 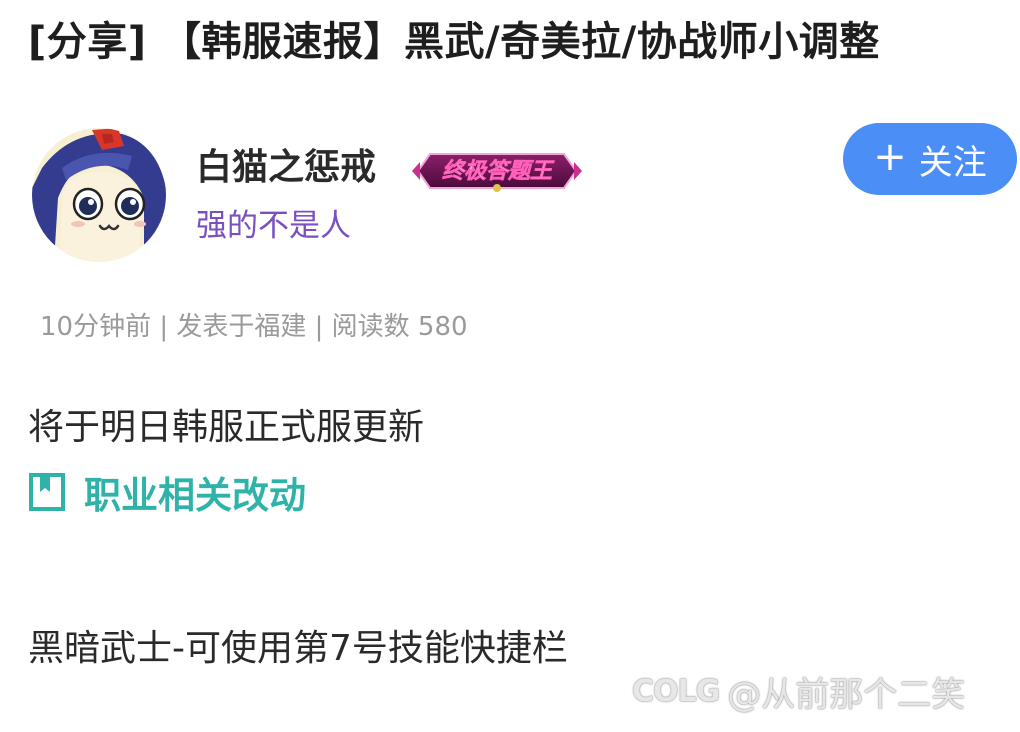 I want to click on colg-logo: COLG, so click(x=676, y=691).